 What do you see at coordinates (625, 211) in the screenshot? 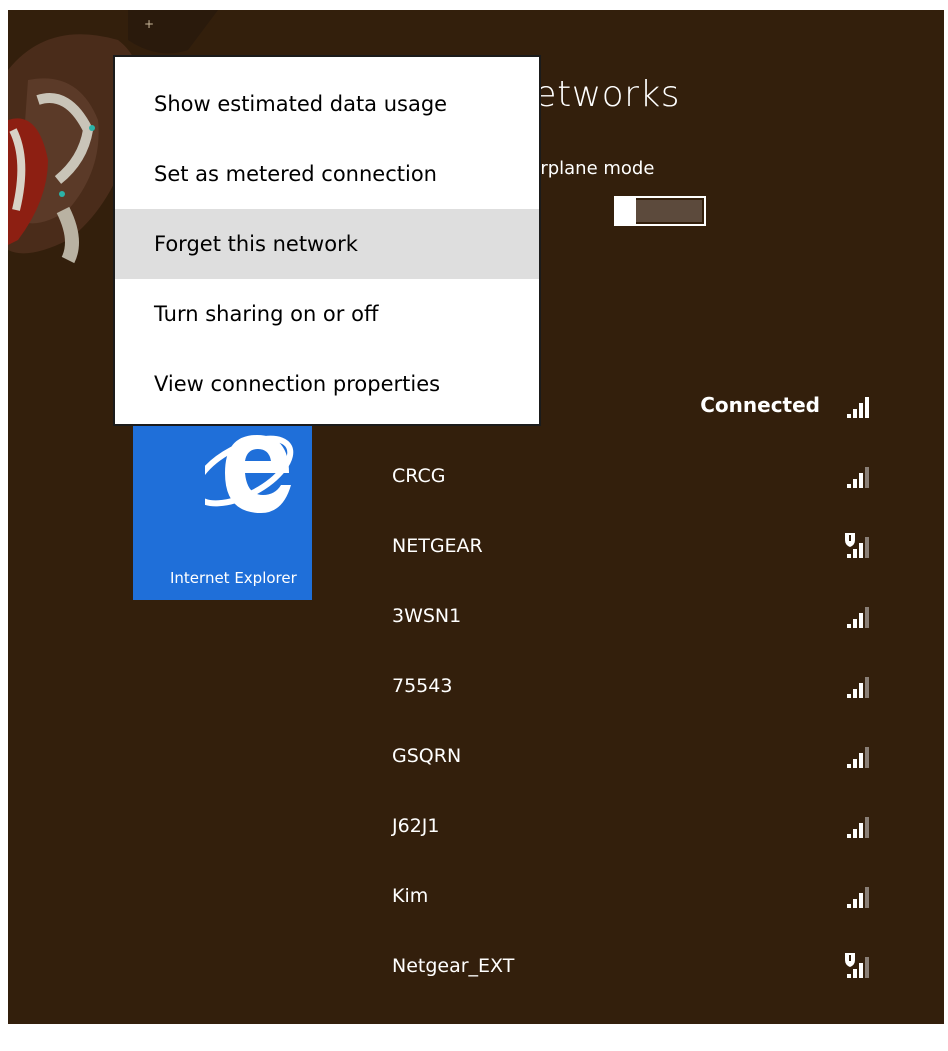
I see `toggle-thumb` at bounding box center [625, 211].